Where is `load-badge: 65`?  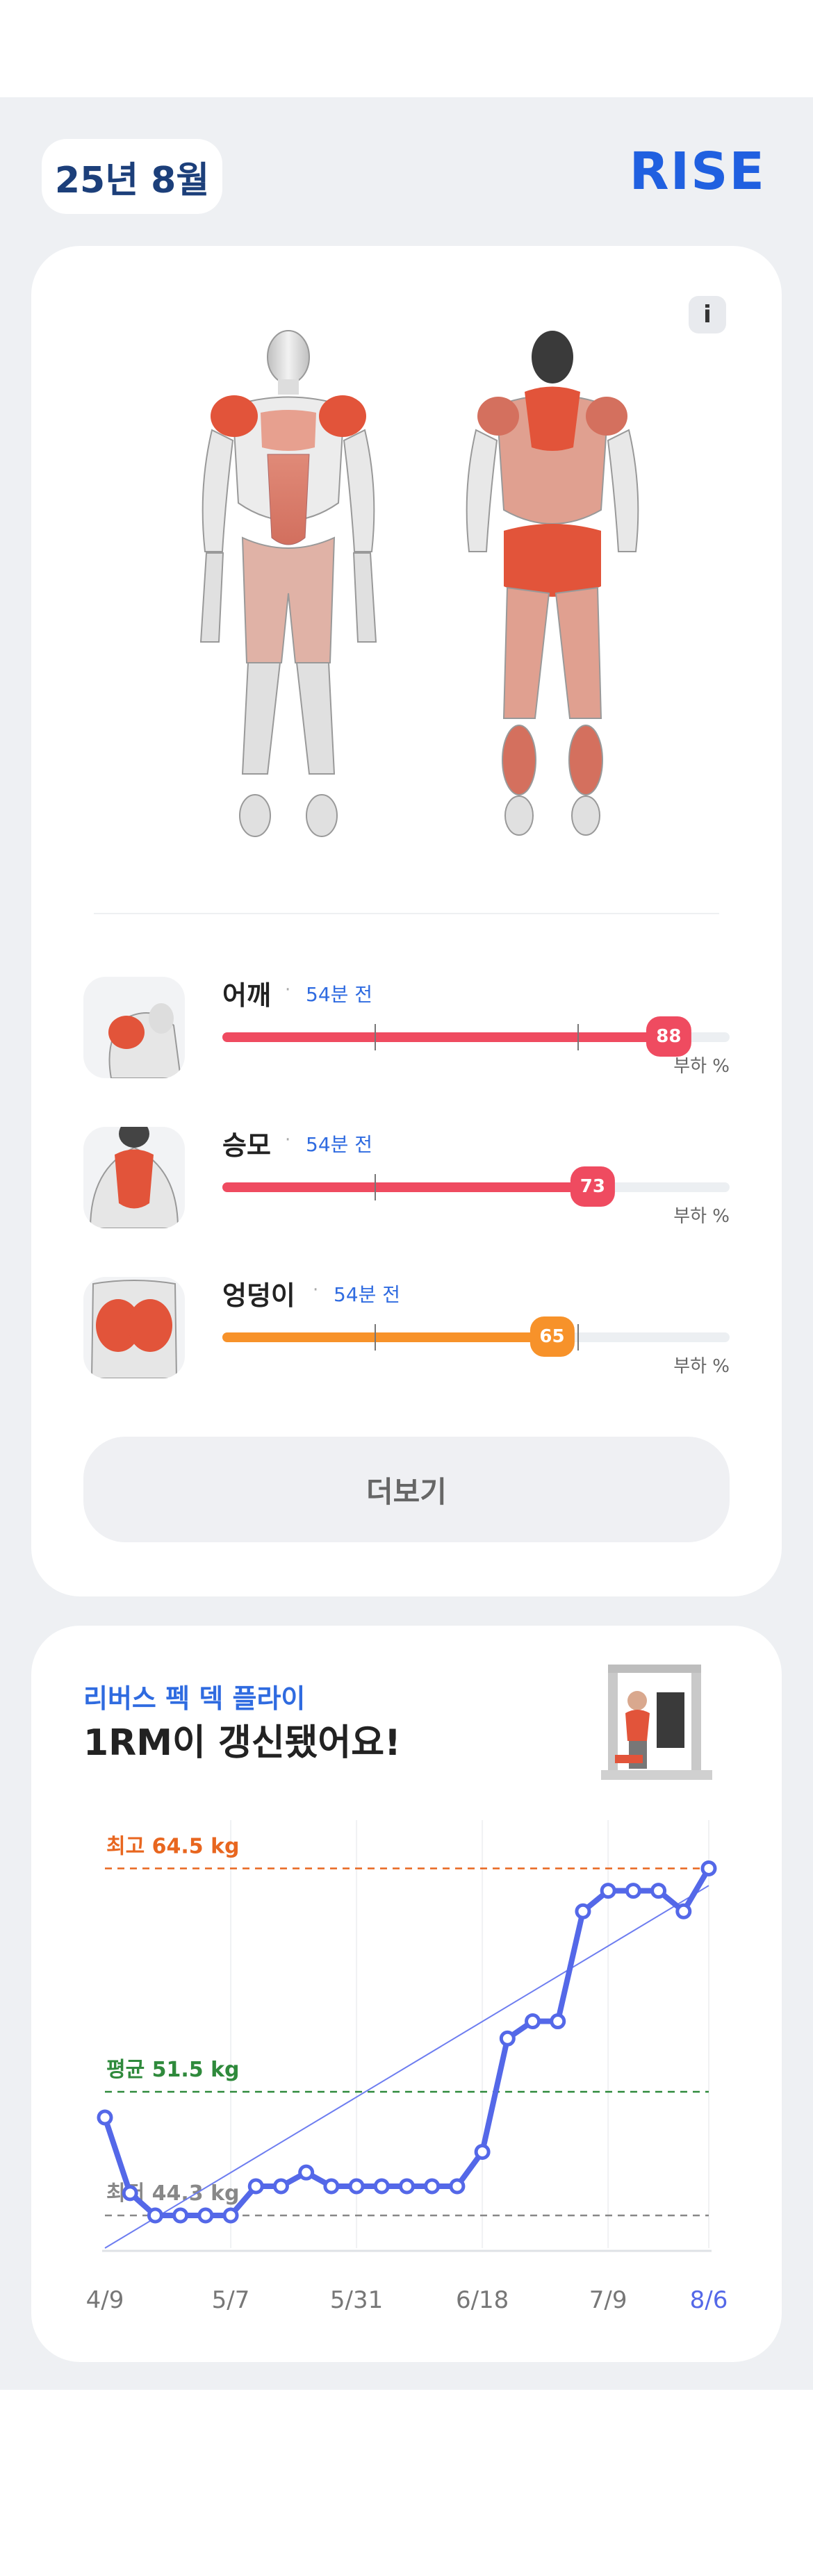 load-badge: 65 is located at coordinates (552, 1337).